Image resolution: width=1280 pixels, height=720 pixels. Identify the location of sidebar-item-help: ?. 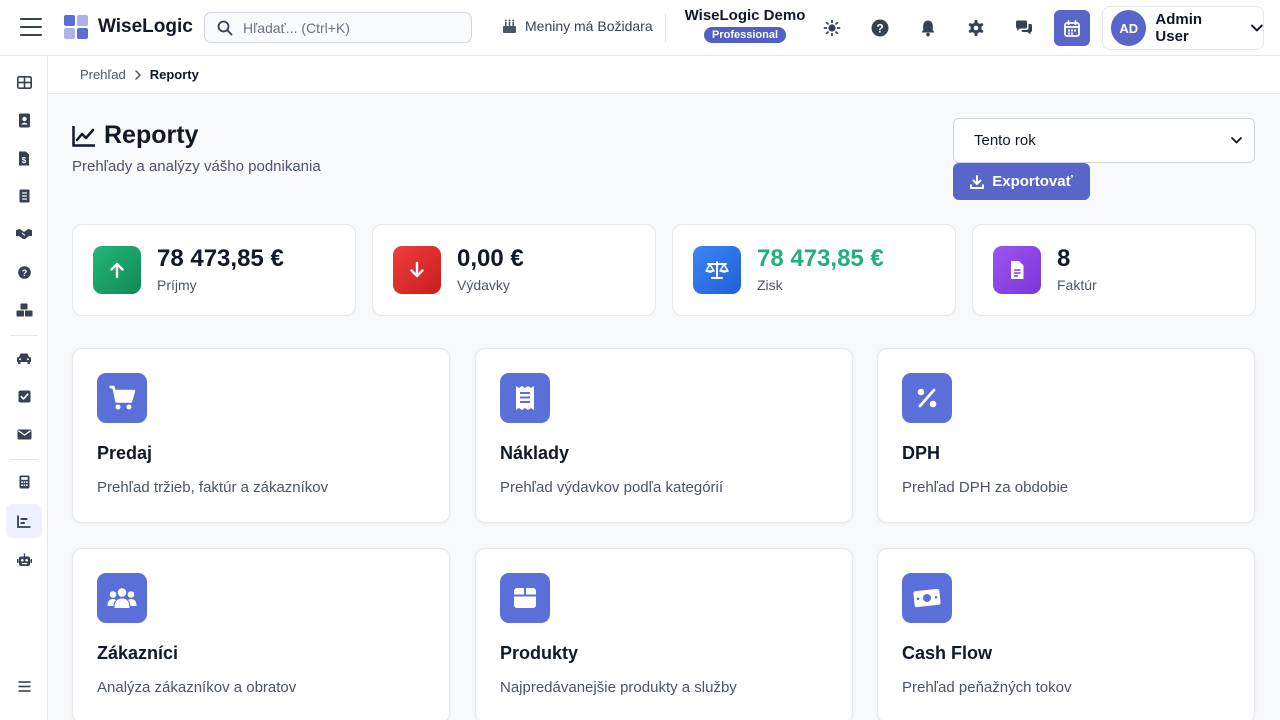
(24, 272).